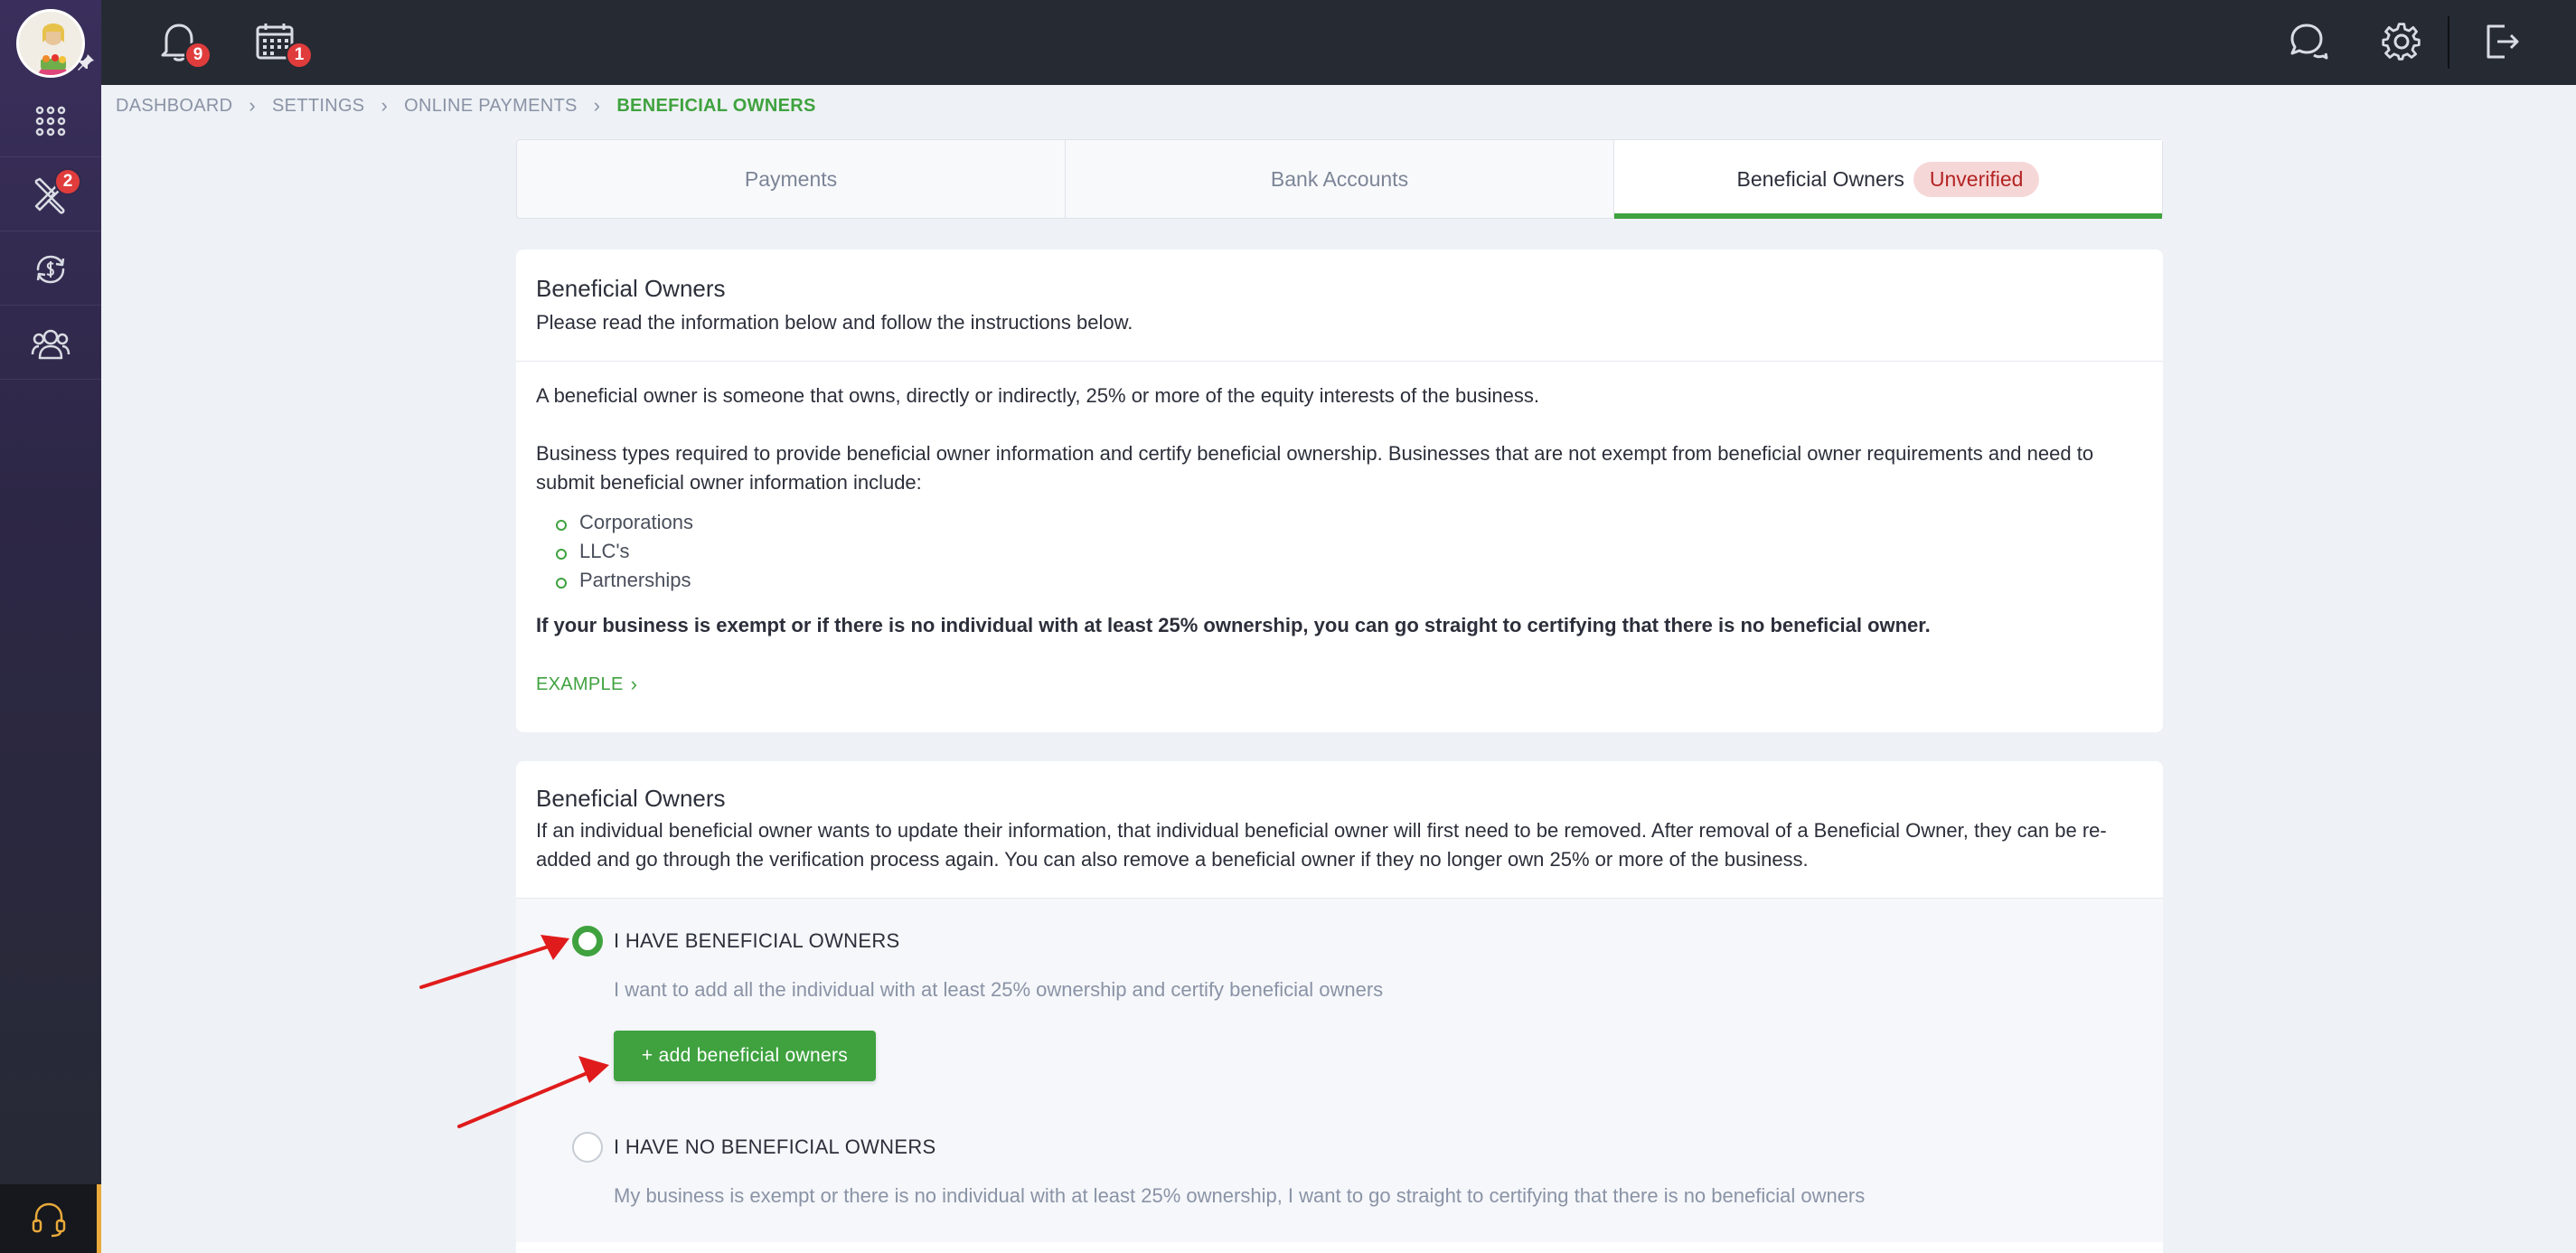 This screenshot has width=2576, height=1253. I want to click on sidebar-item-apps, so click(50, 121).